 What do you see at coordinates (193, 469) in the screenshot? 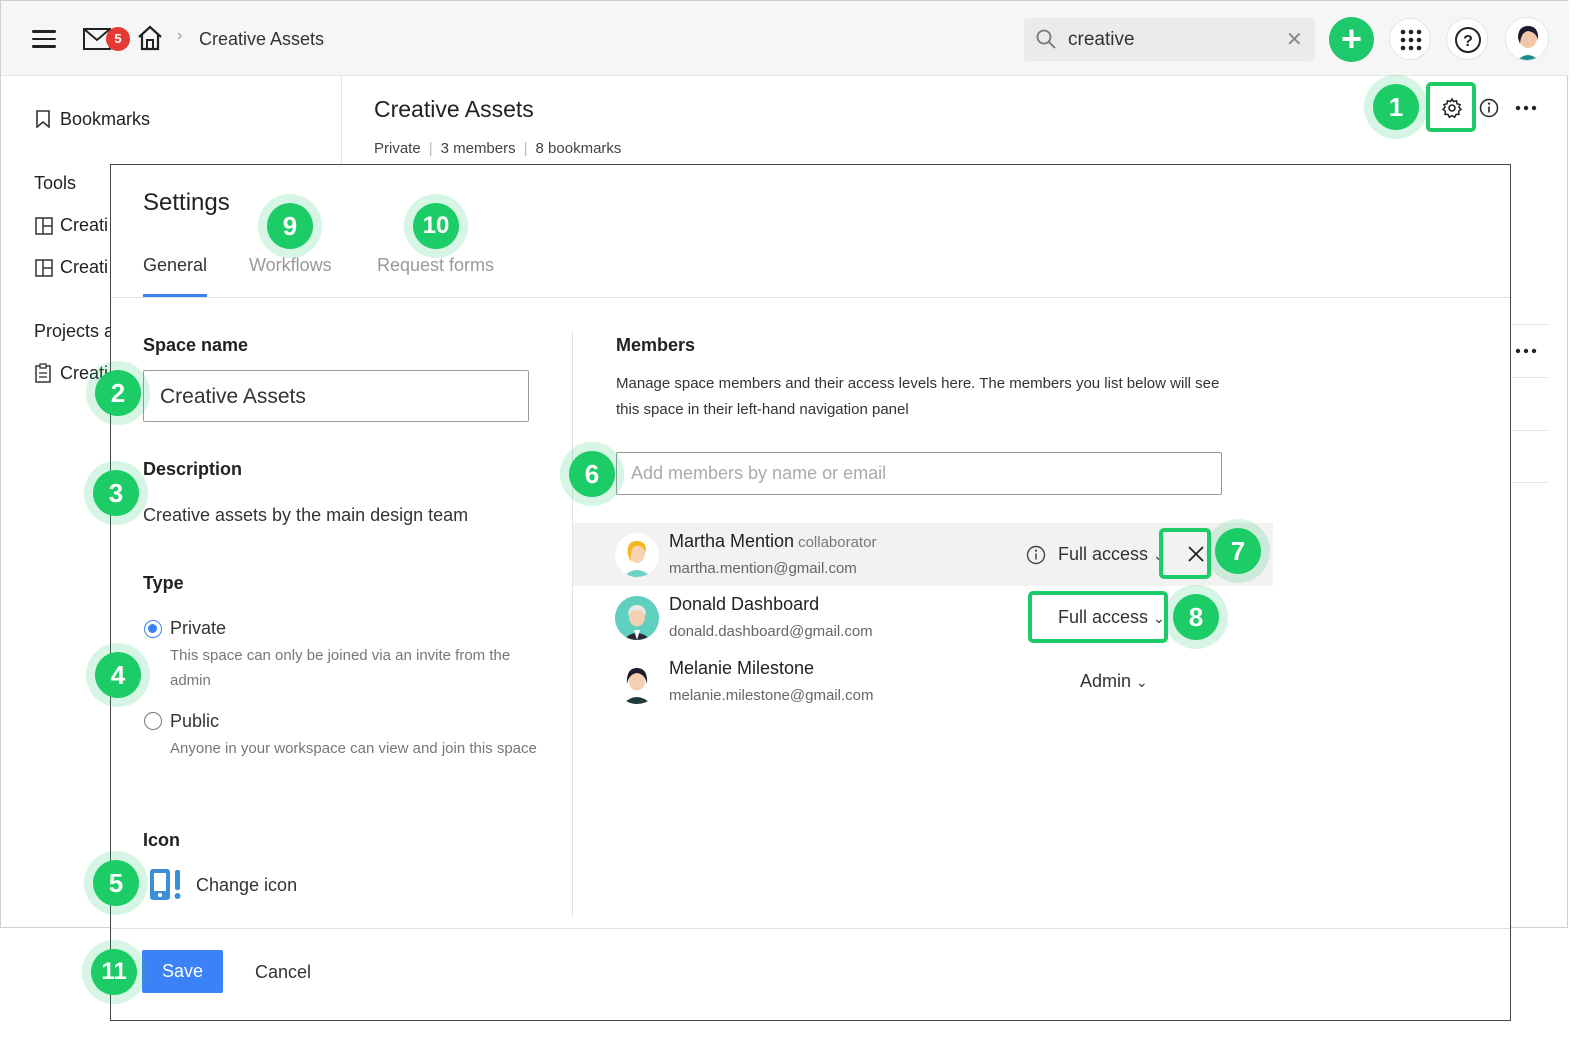
I see `description-label: Description` at bounding box center [193, 469].